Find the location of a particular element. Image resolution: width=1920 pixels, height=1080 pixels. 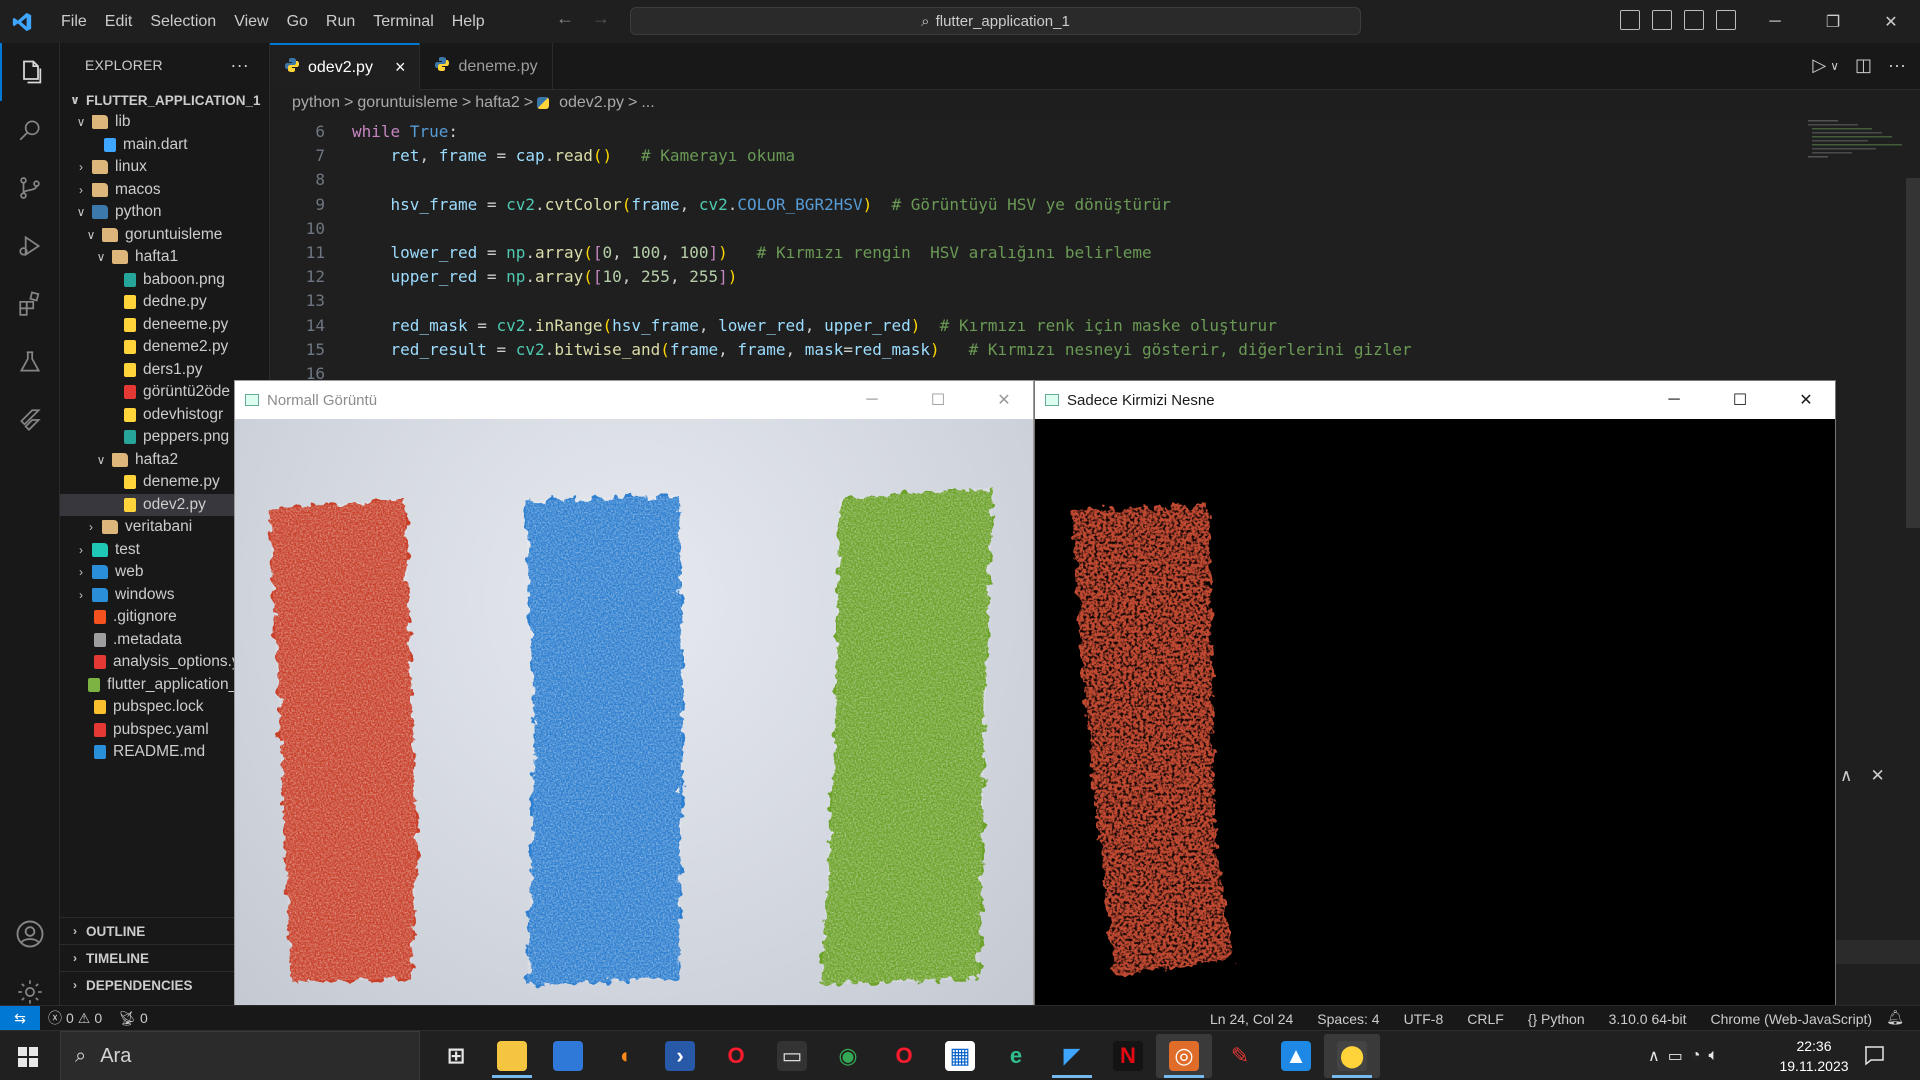

netflix-taskbar-icon: N is located at coordinates (1128, 1056).